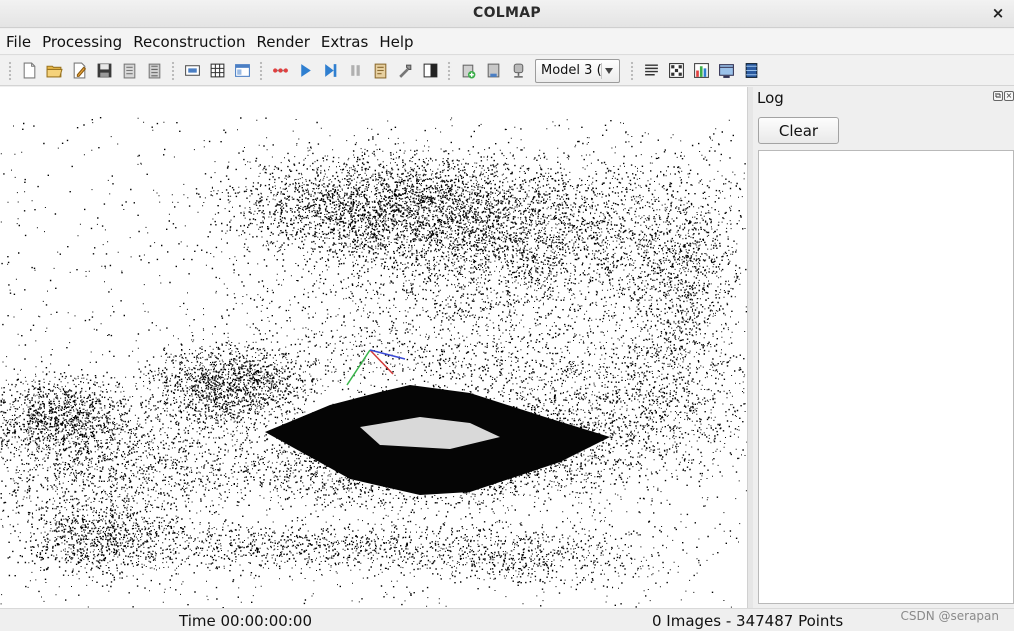  I want to click on match-matrix-icon, so click(676, 70).